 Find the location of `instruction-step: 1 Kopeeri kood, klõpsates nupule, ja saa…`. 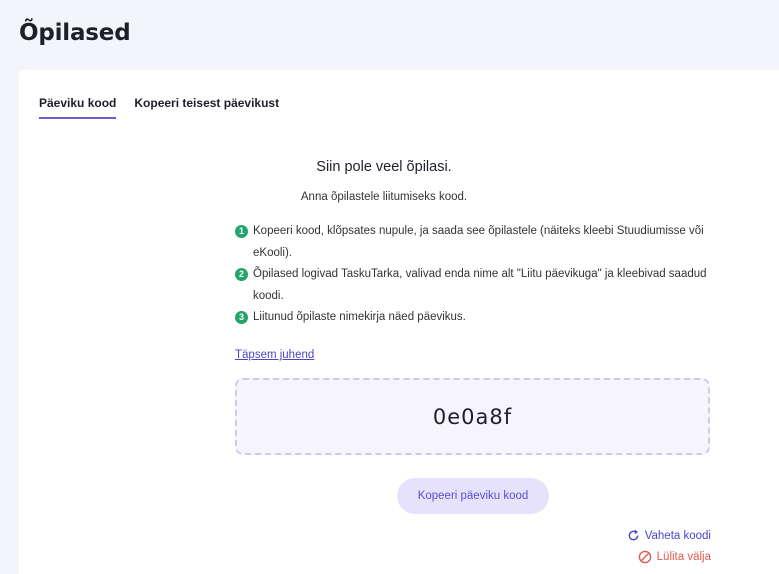

instruction-step: 1 Kopeeri kood, klõpsates nupule, ja saa… is located at coordinates (475, 242).